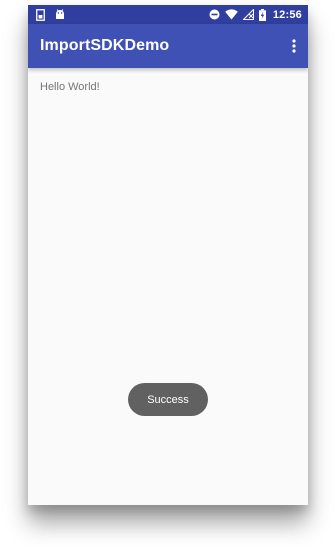 This screenshot has height=556, width=336. Describe the element at coordinates (214, 14) in the screenshot. I see `do-not-disturb-icon` at that location.